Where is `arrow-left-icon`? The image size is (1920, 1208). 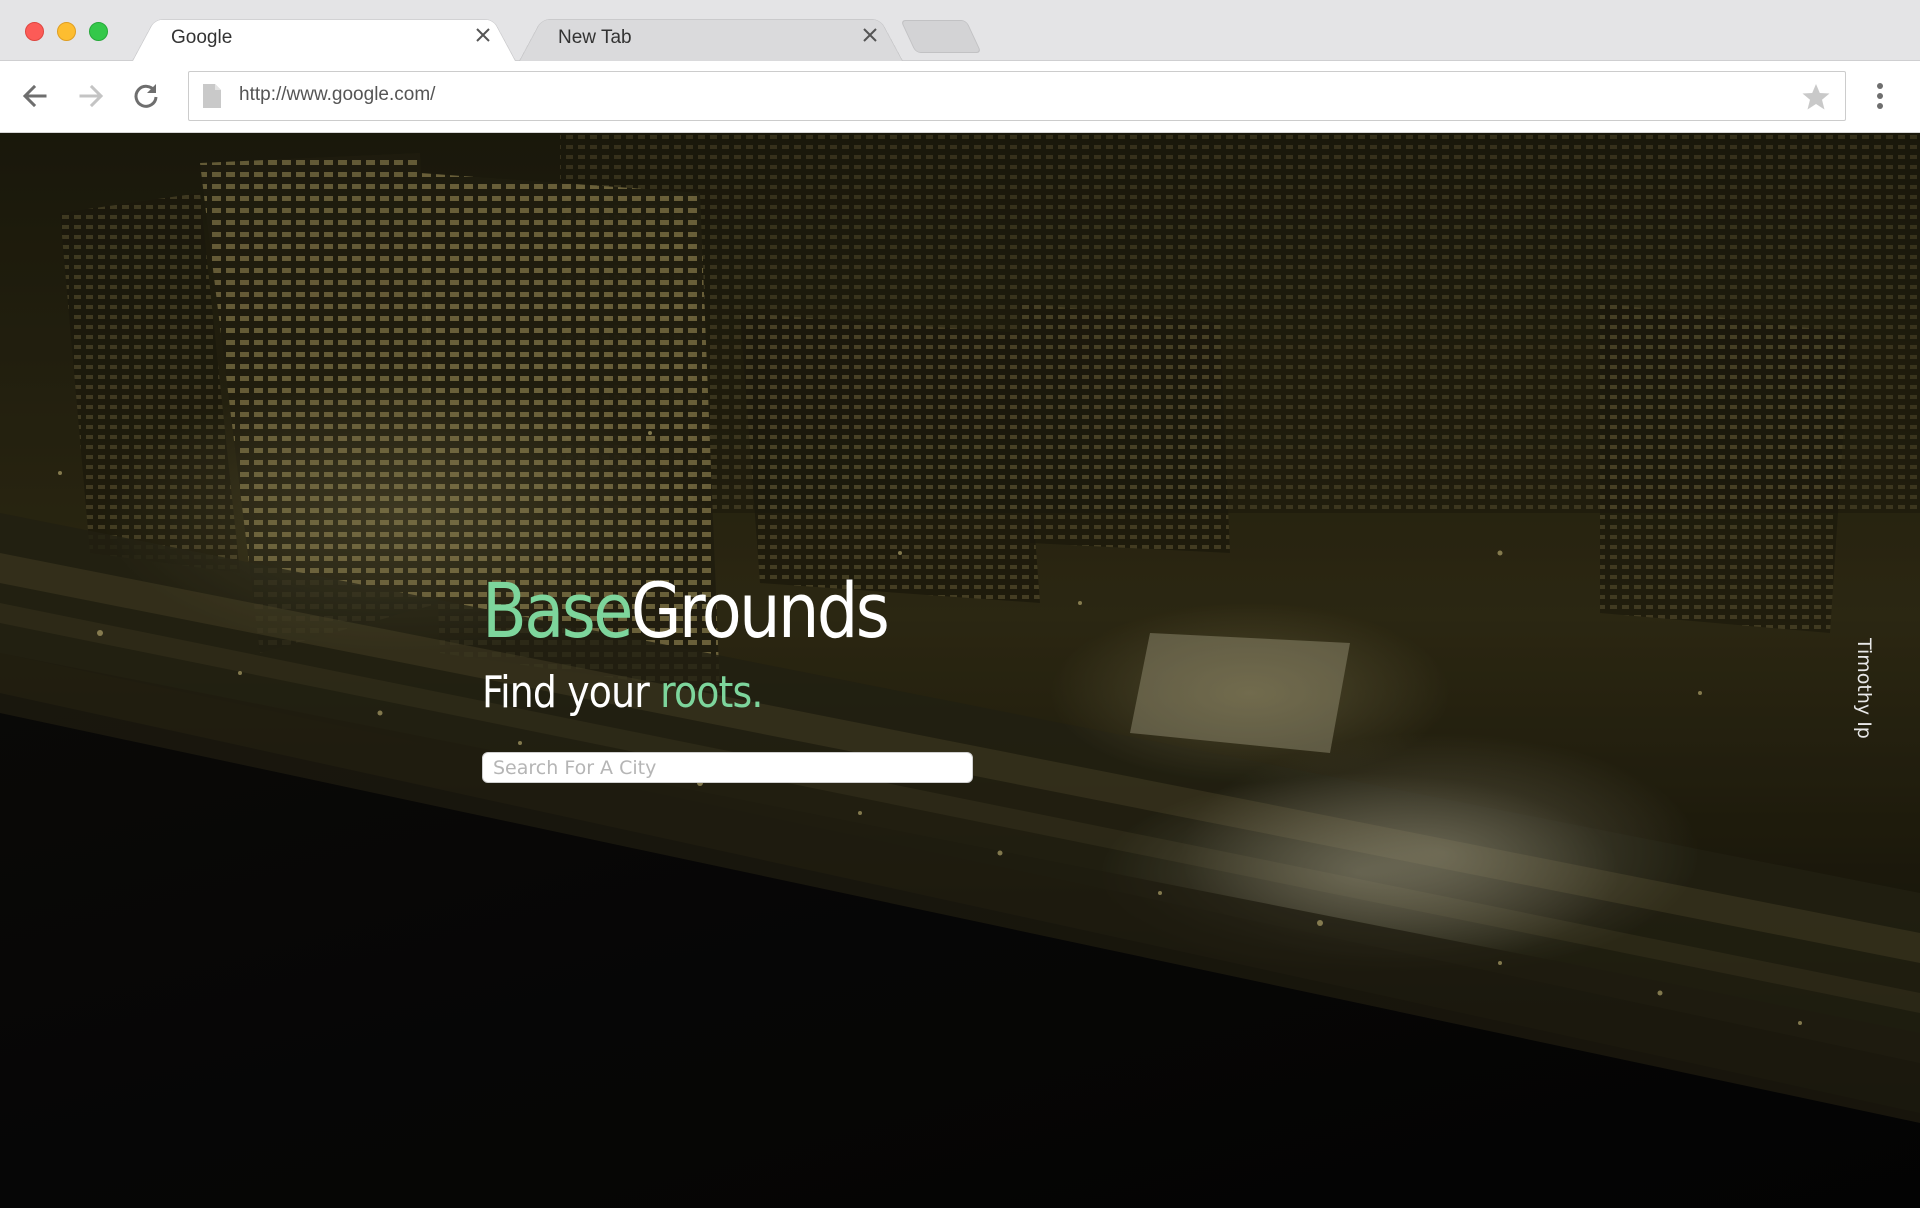 arrow-left-icon is located at coordinates (35, 96).